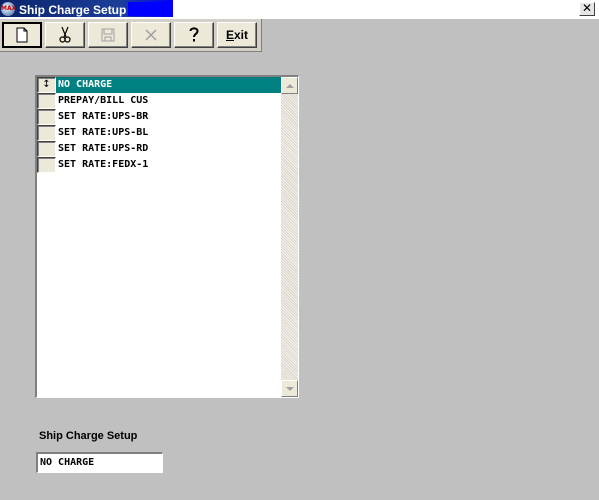 This screenshot has height=500, width=599. Describe the element at coordinates (88, 436) in the screenshot. I see `field-label: Ship Charge Setup` at that location.